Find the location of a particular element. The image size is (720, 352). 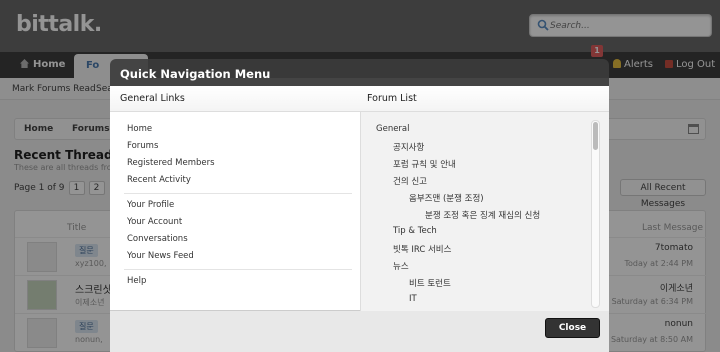

forum-item: 공지사항 is located at coordinates (408, 147).